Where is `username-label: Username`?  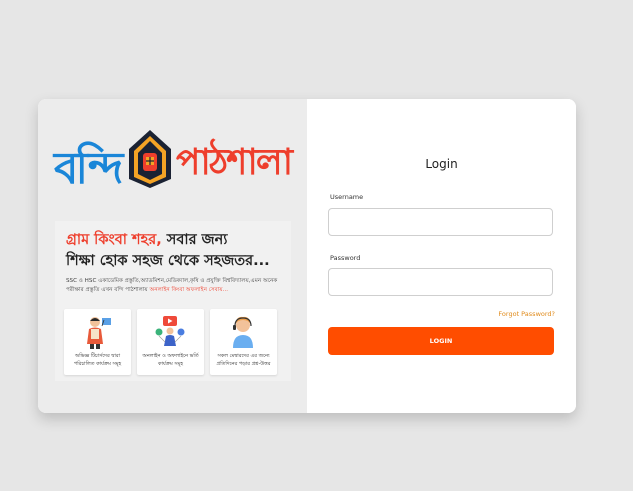 username-label: Username is located at coordinates (347, 197).